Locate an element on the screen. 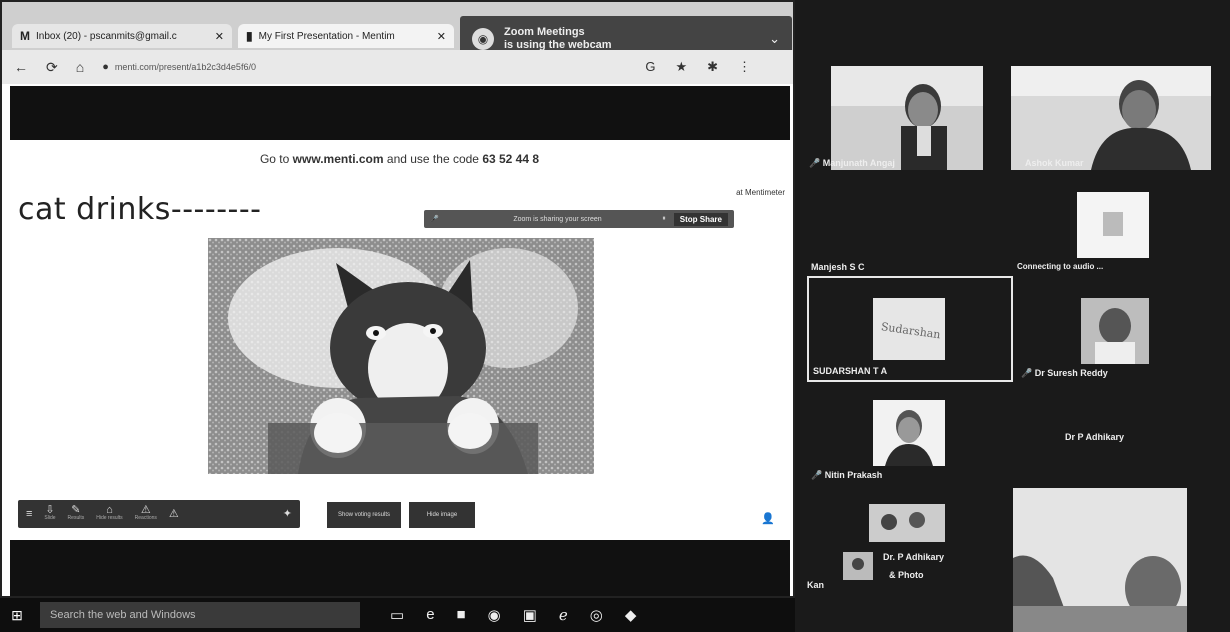  chevron-down-icon: ⌄ is located at coordinates (774, 39).